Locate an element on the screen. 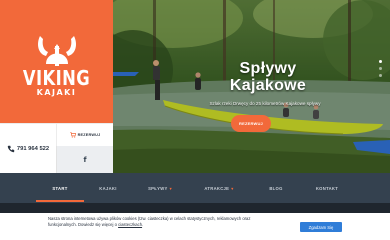 This screenshot has width=390, height=240. reserve-label: REZERWUJ is located at coordinates (89, 135).